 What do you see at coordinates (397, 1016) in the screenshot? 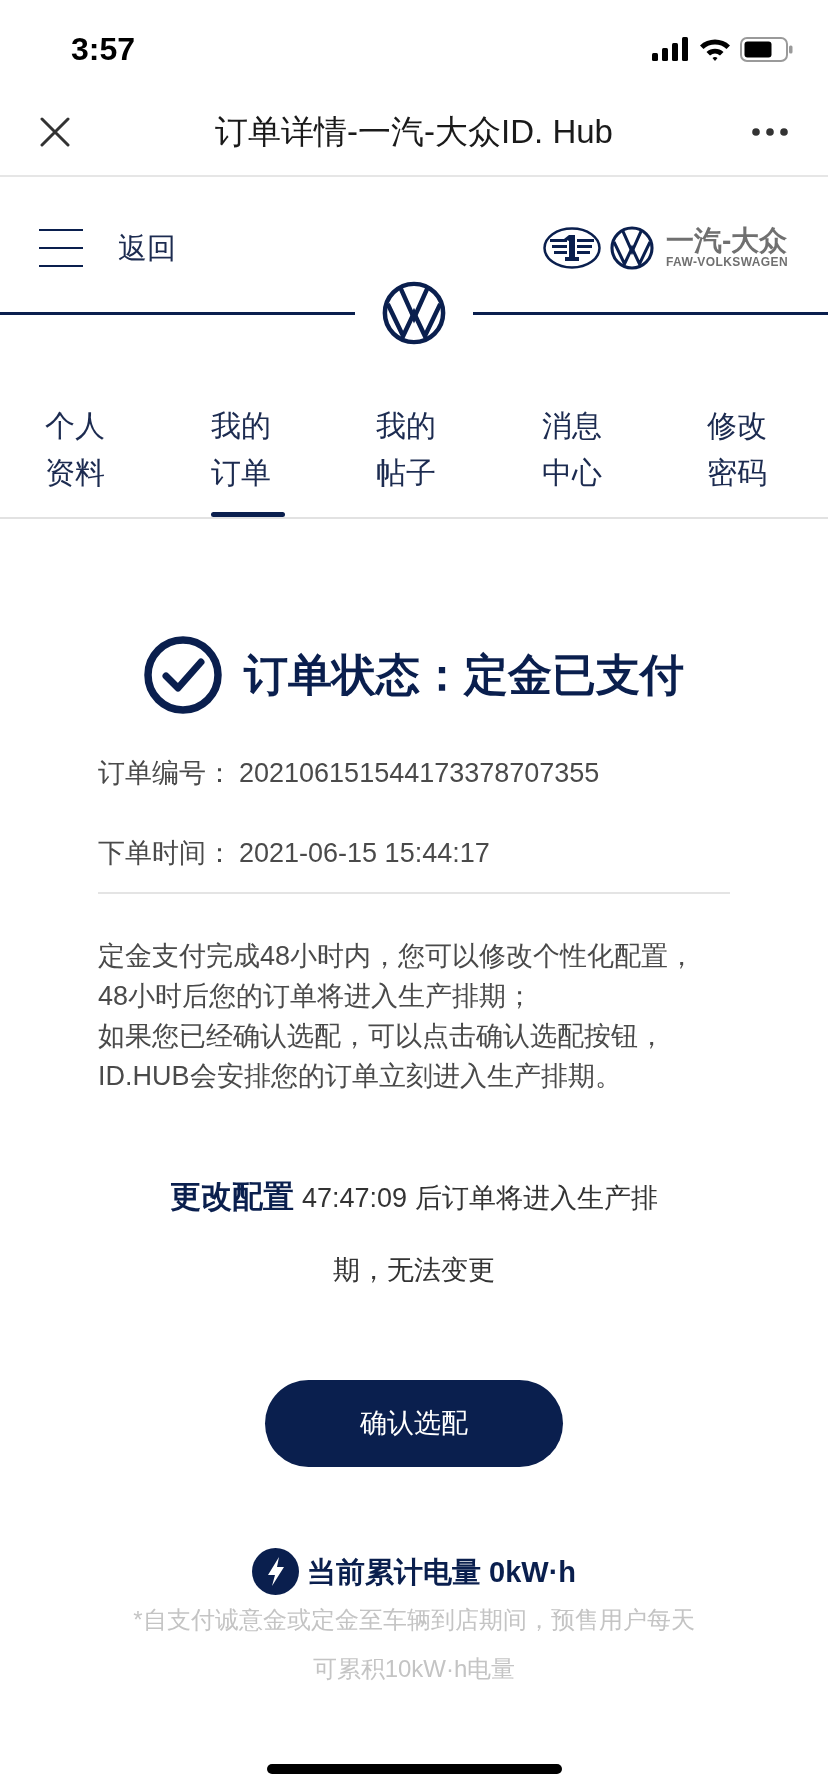
I see `order-notice: 定金支付完成48小时内，您可以修改个性化配置， 48小时后您的订单将进入生产排期； 如果您已经确认选配，可以点击确认选配按钮， ID.HUB会安排您的订单立刻进入生产排期。` at bounding box center [397, 1016].